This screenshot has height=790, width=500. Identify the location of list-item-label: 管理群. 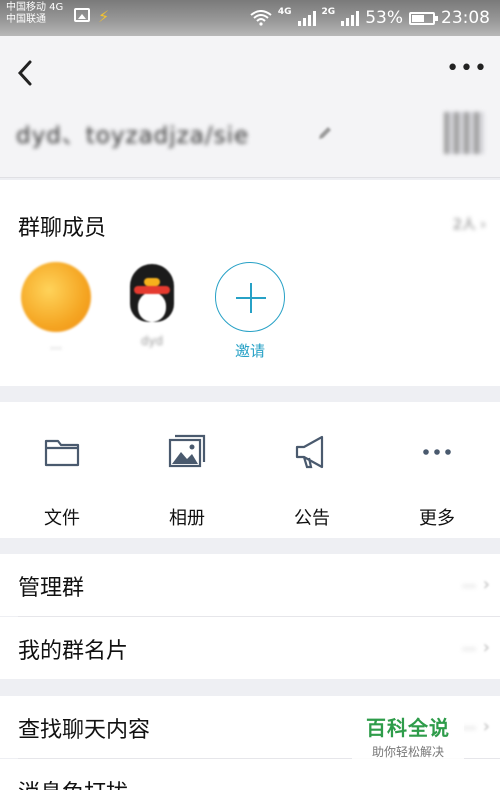
(51, 588).